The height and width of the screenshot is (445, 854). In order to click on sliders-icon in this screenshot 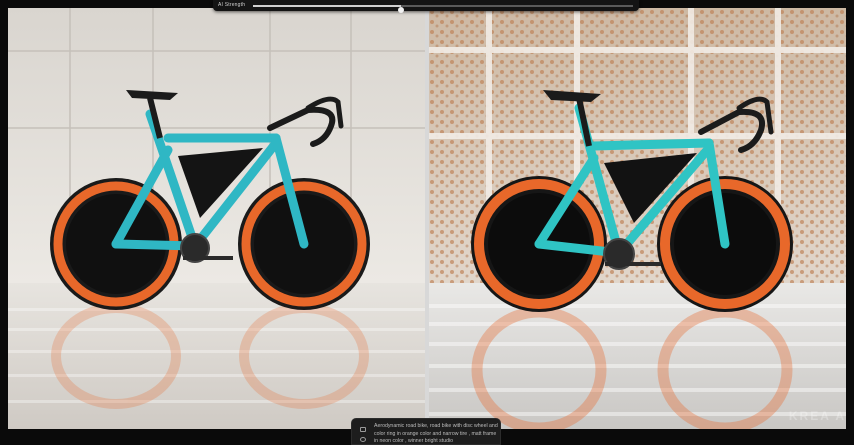, I will do `click(363, 439)`.